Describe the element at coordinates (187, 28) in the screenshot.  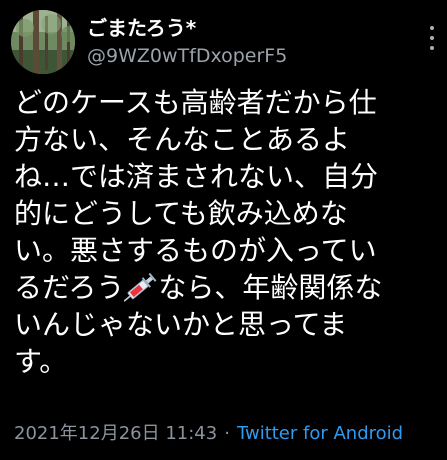
I see `display-name: ごまたろう*` at that location.